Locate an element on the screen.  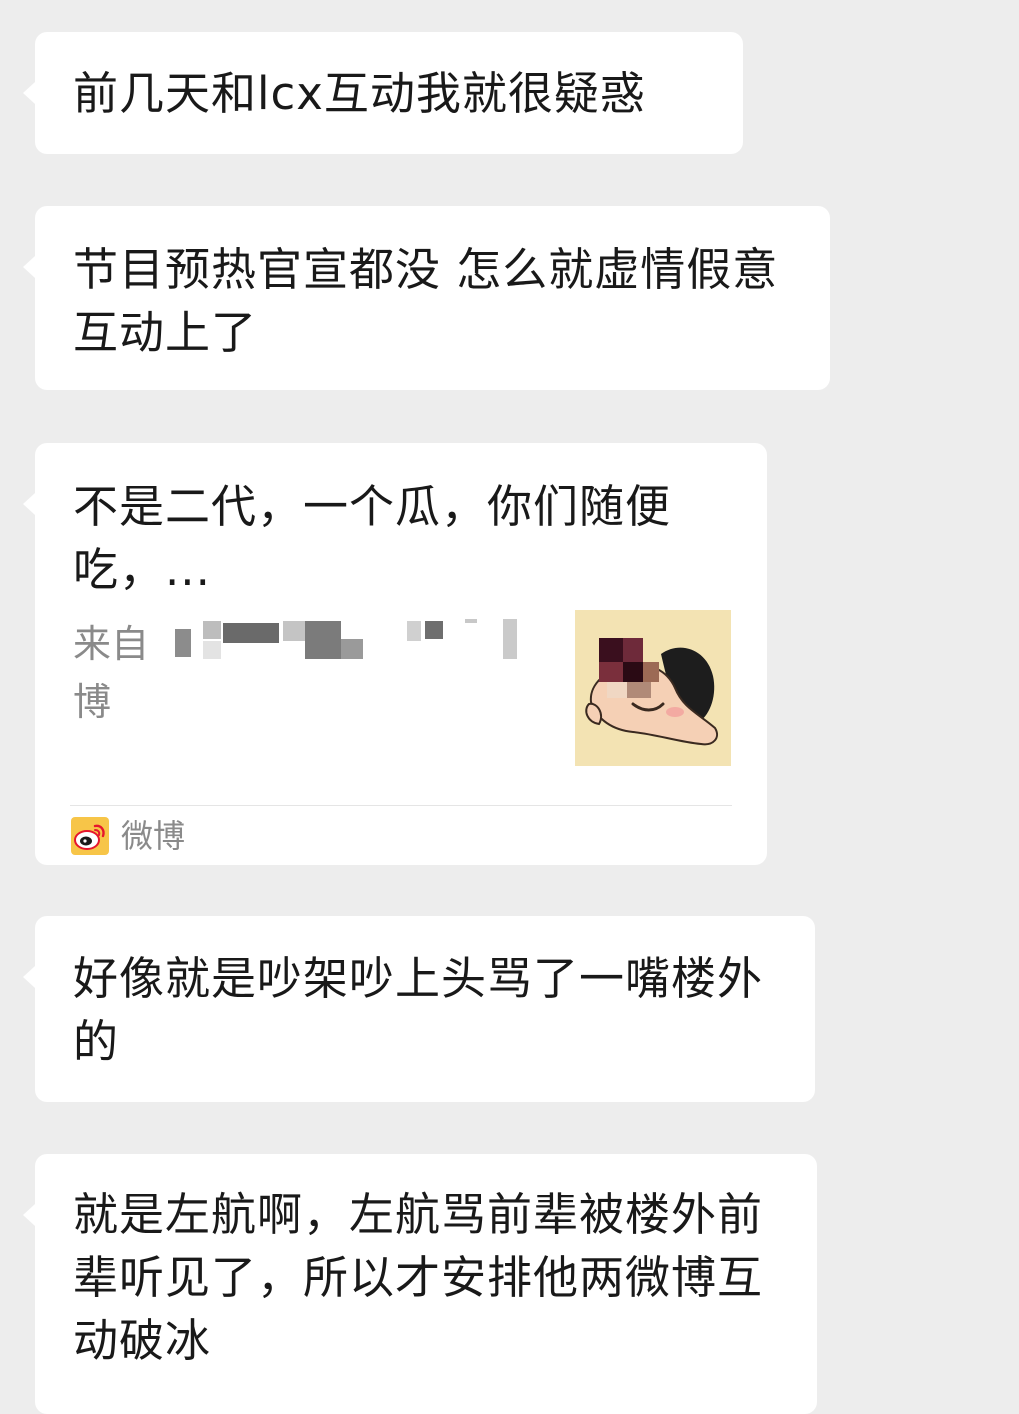
pixelated-redaction is located at coordinates (346, 640).